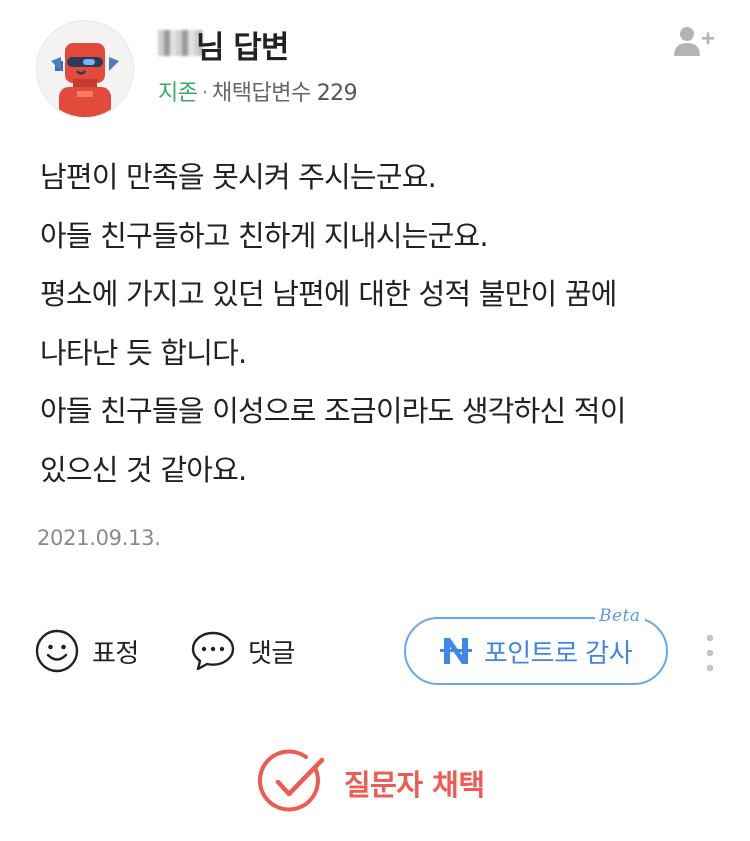 The image size is (750, 841). Describe the element at coordinates (238, 177) in the screenshot. I see `answer-line: 남편이 만족을 못시켜 주시는군요.` at that location.